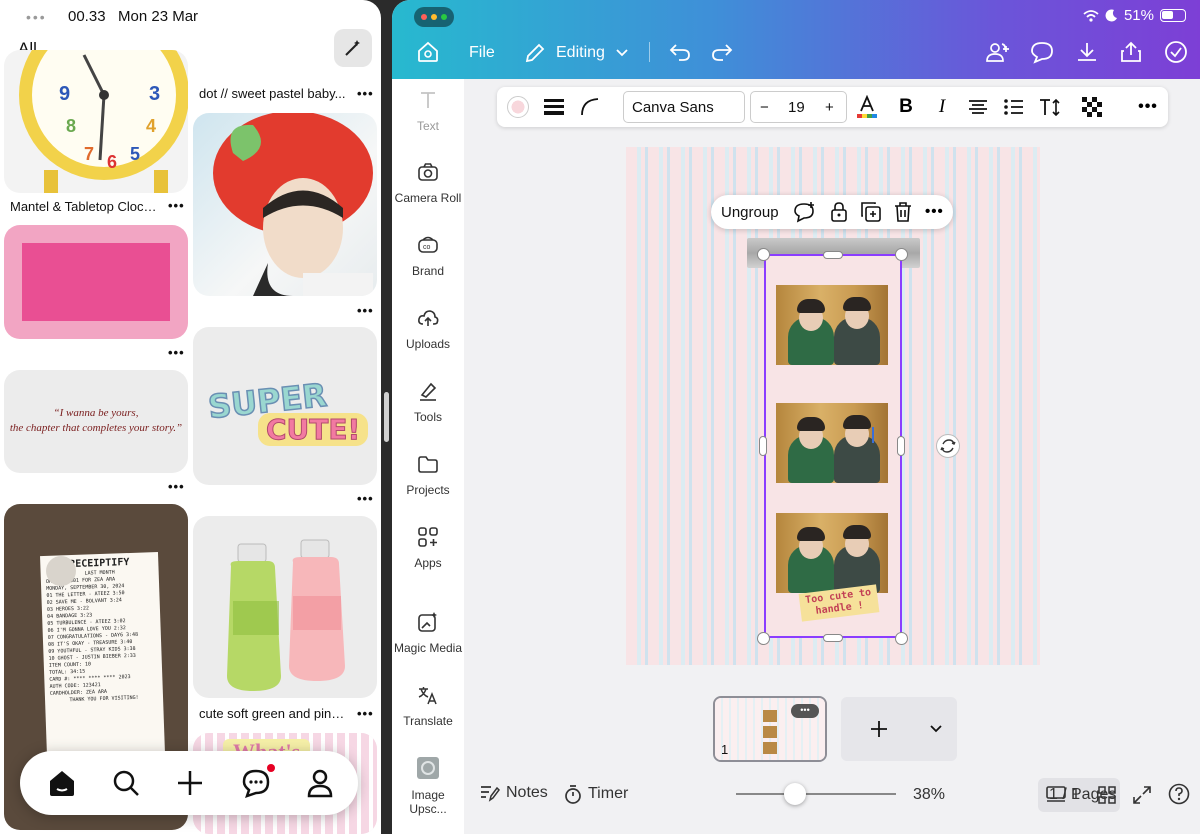 This screenshot has height=834, width=1200. I want to click on sidebar-item-text: Text, so click(428, 111).